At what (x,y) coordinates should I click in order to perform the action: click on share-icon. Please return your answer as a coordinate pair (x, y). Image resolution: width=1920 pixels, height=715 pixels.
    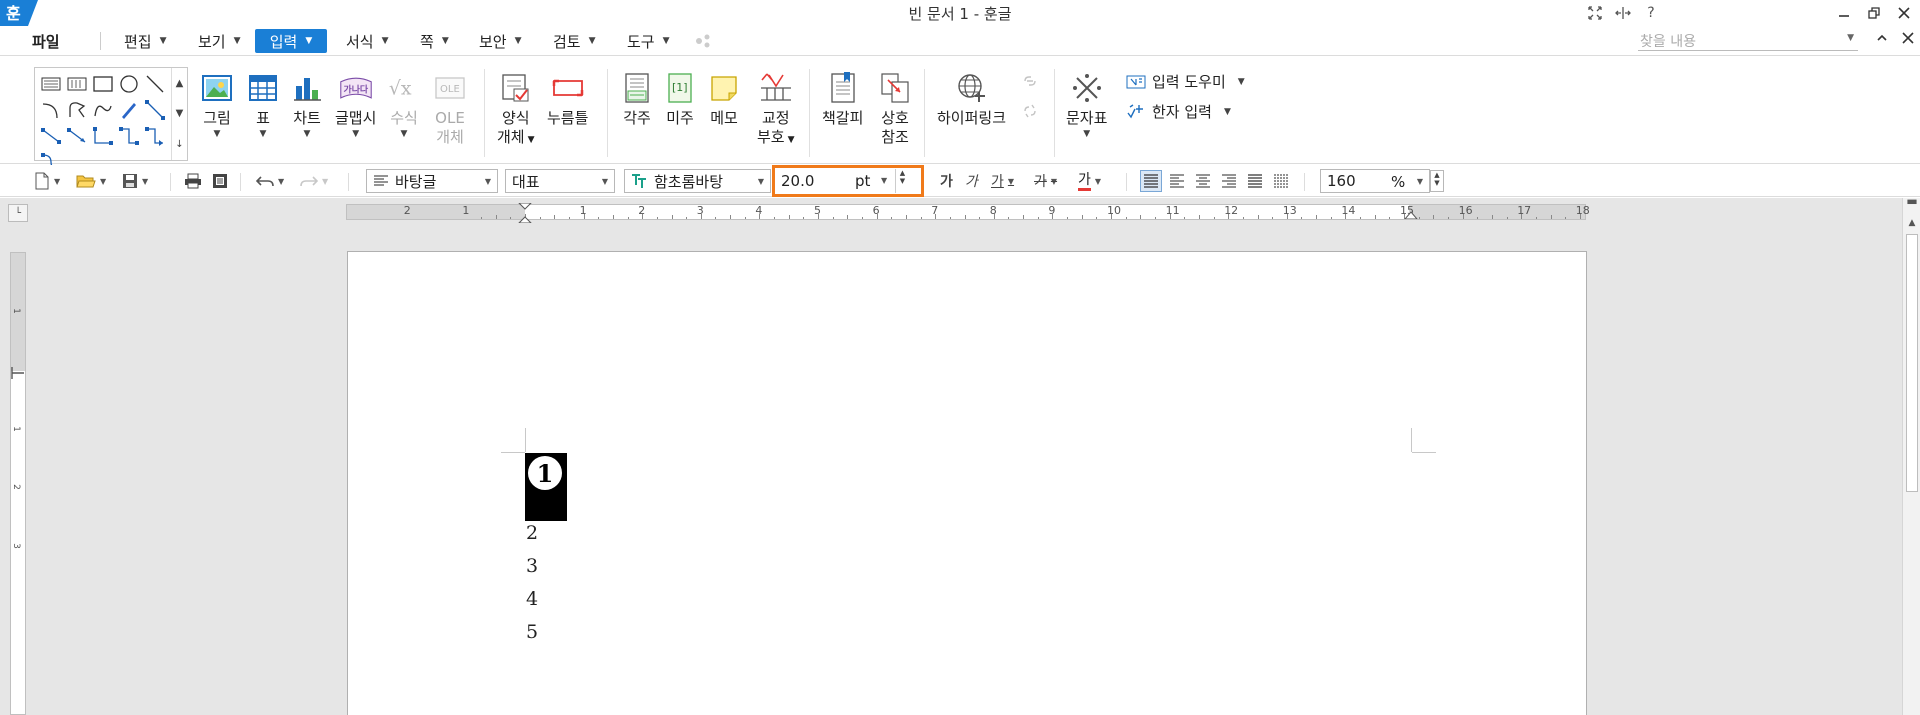
    Looking at the image, I should click on (703, 43).